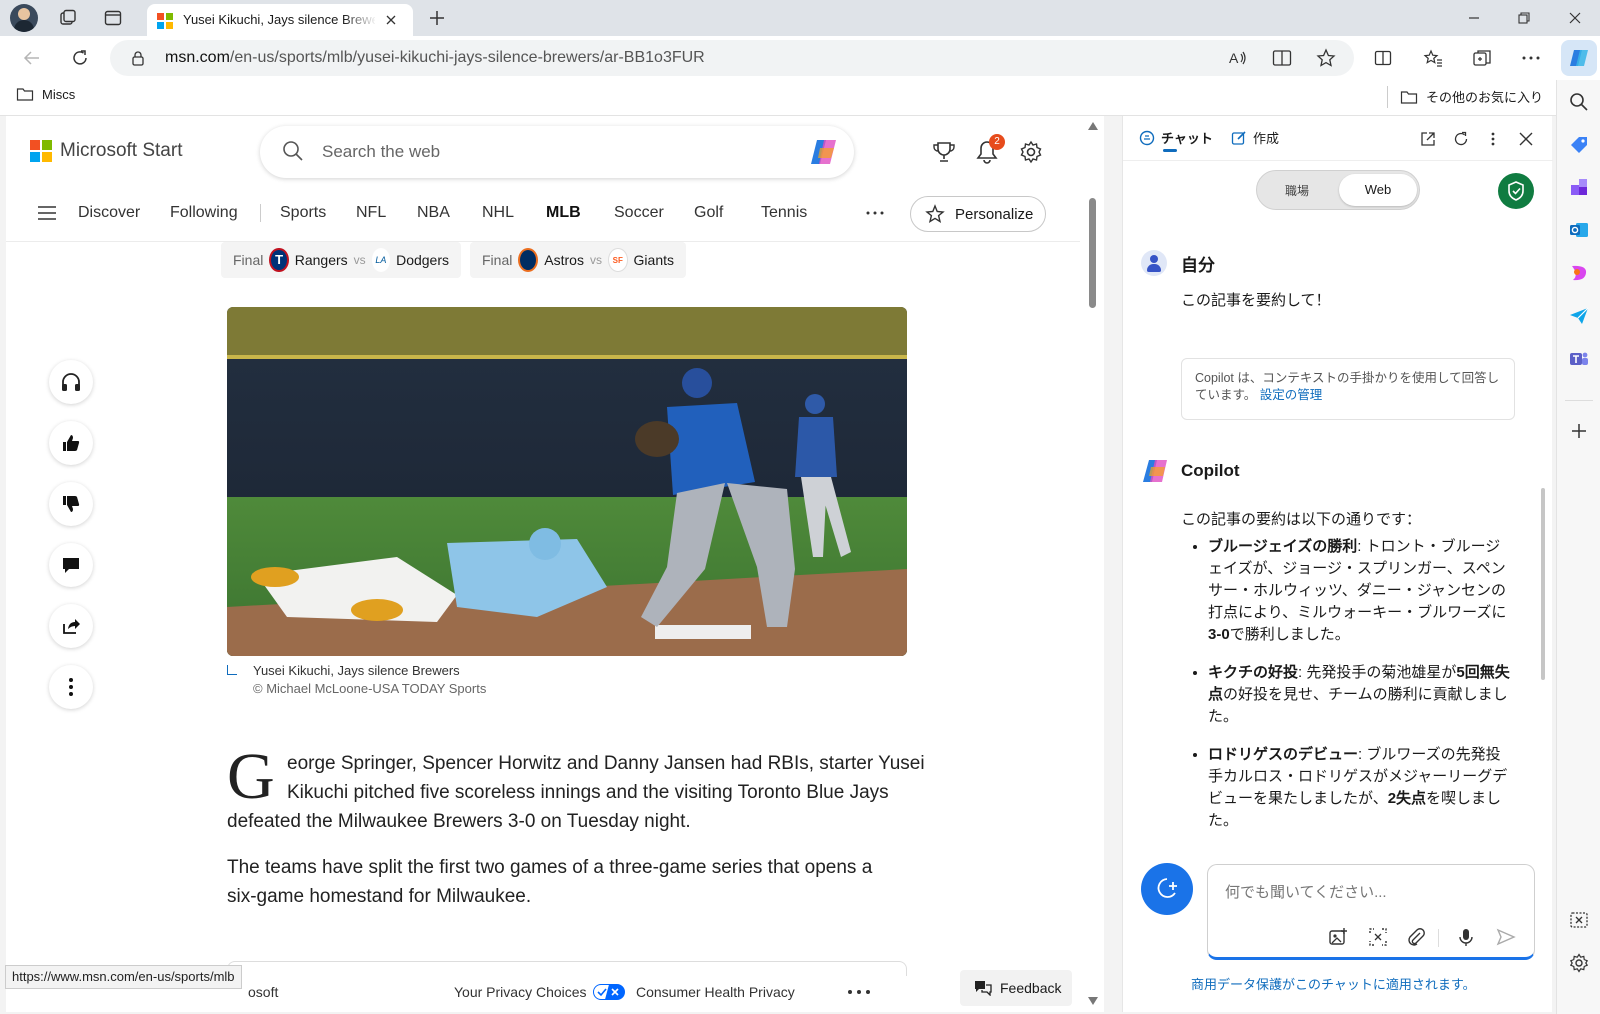 This screenshot has height=1014, width=1600. What do you see at coordinates (557, 152) in the screenshot?
I see `web-search-box: Search the web` at bounding box center [557, 152].